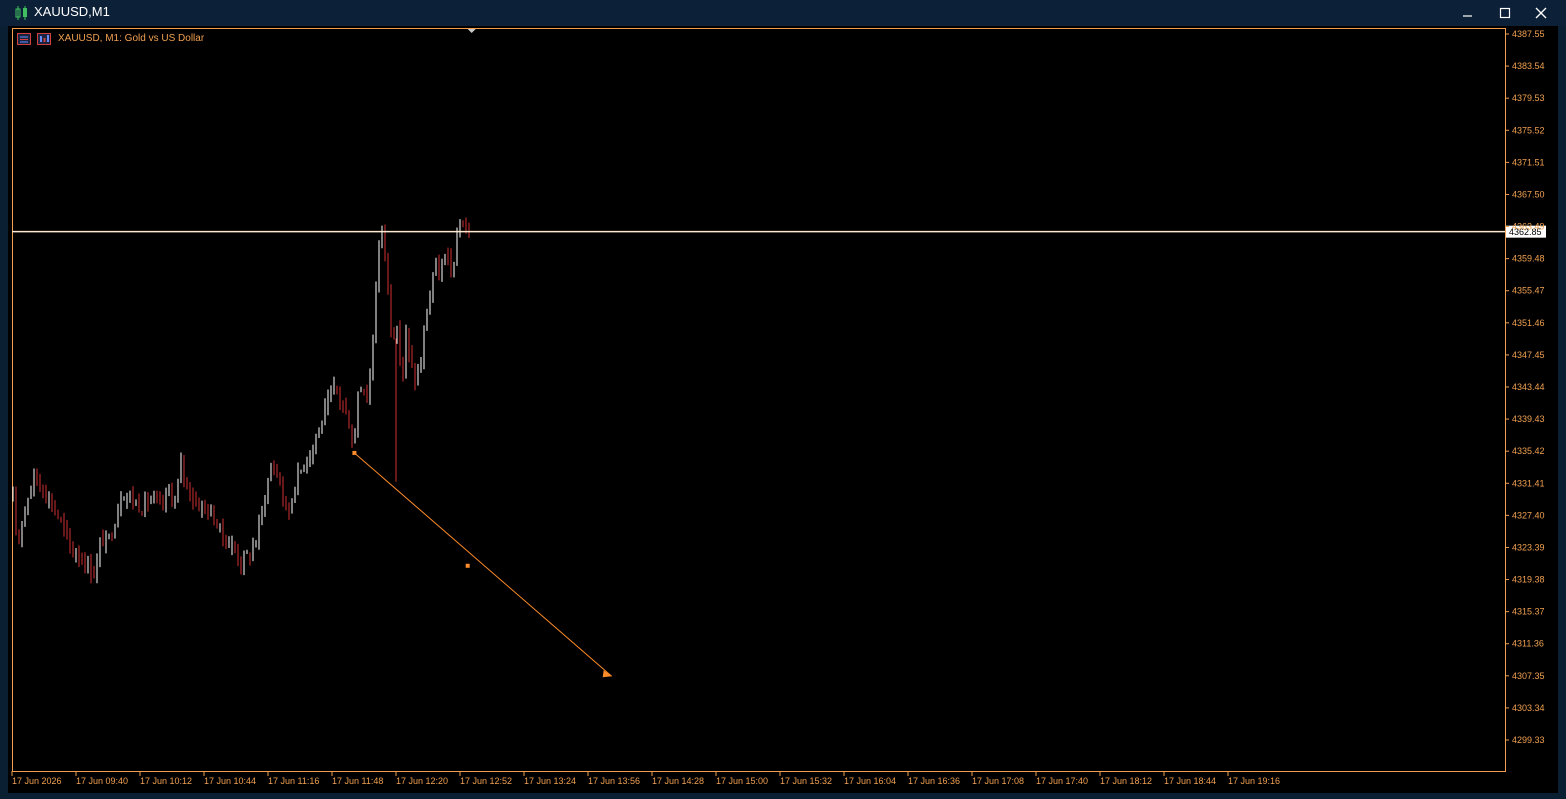 This screenshot has height=799, width=1566. What do you see at coordinates (678, 781) in the screenshot?
I see `x-axis-label: 17 Jun 14:28` at bounding box center [678, 781].